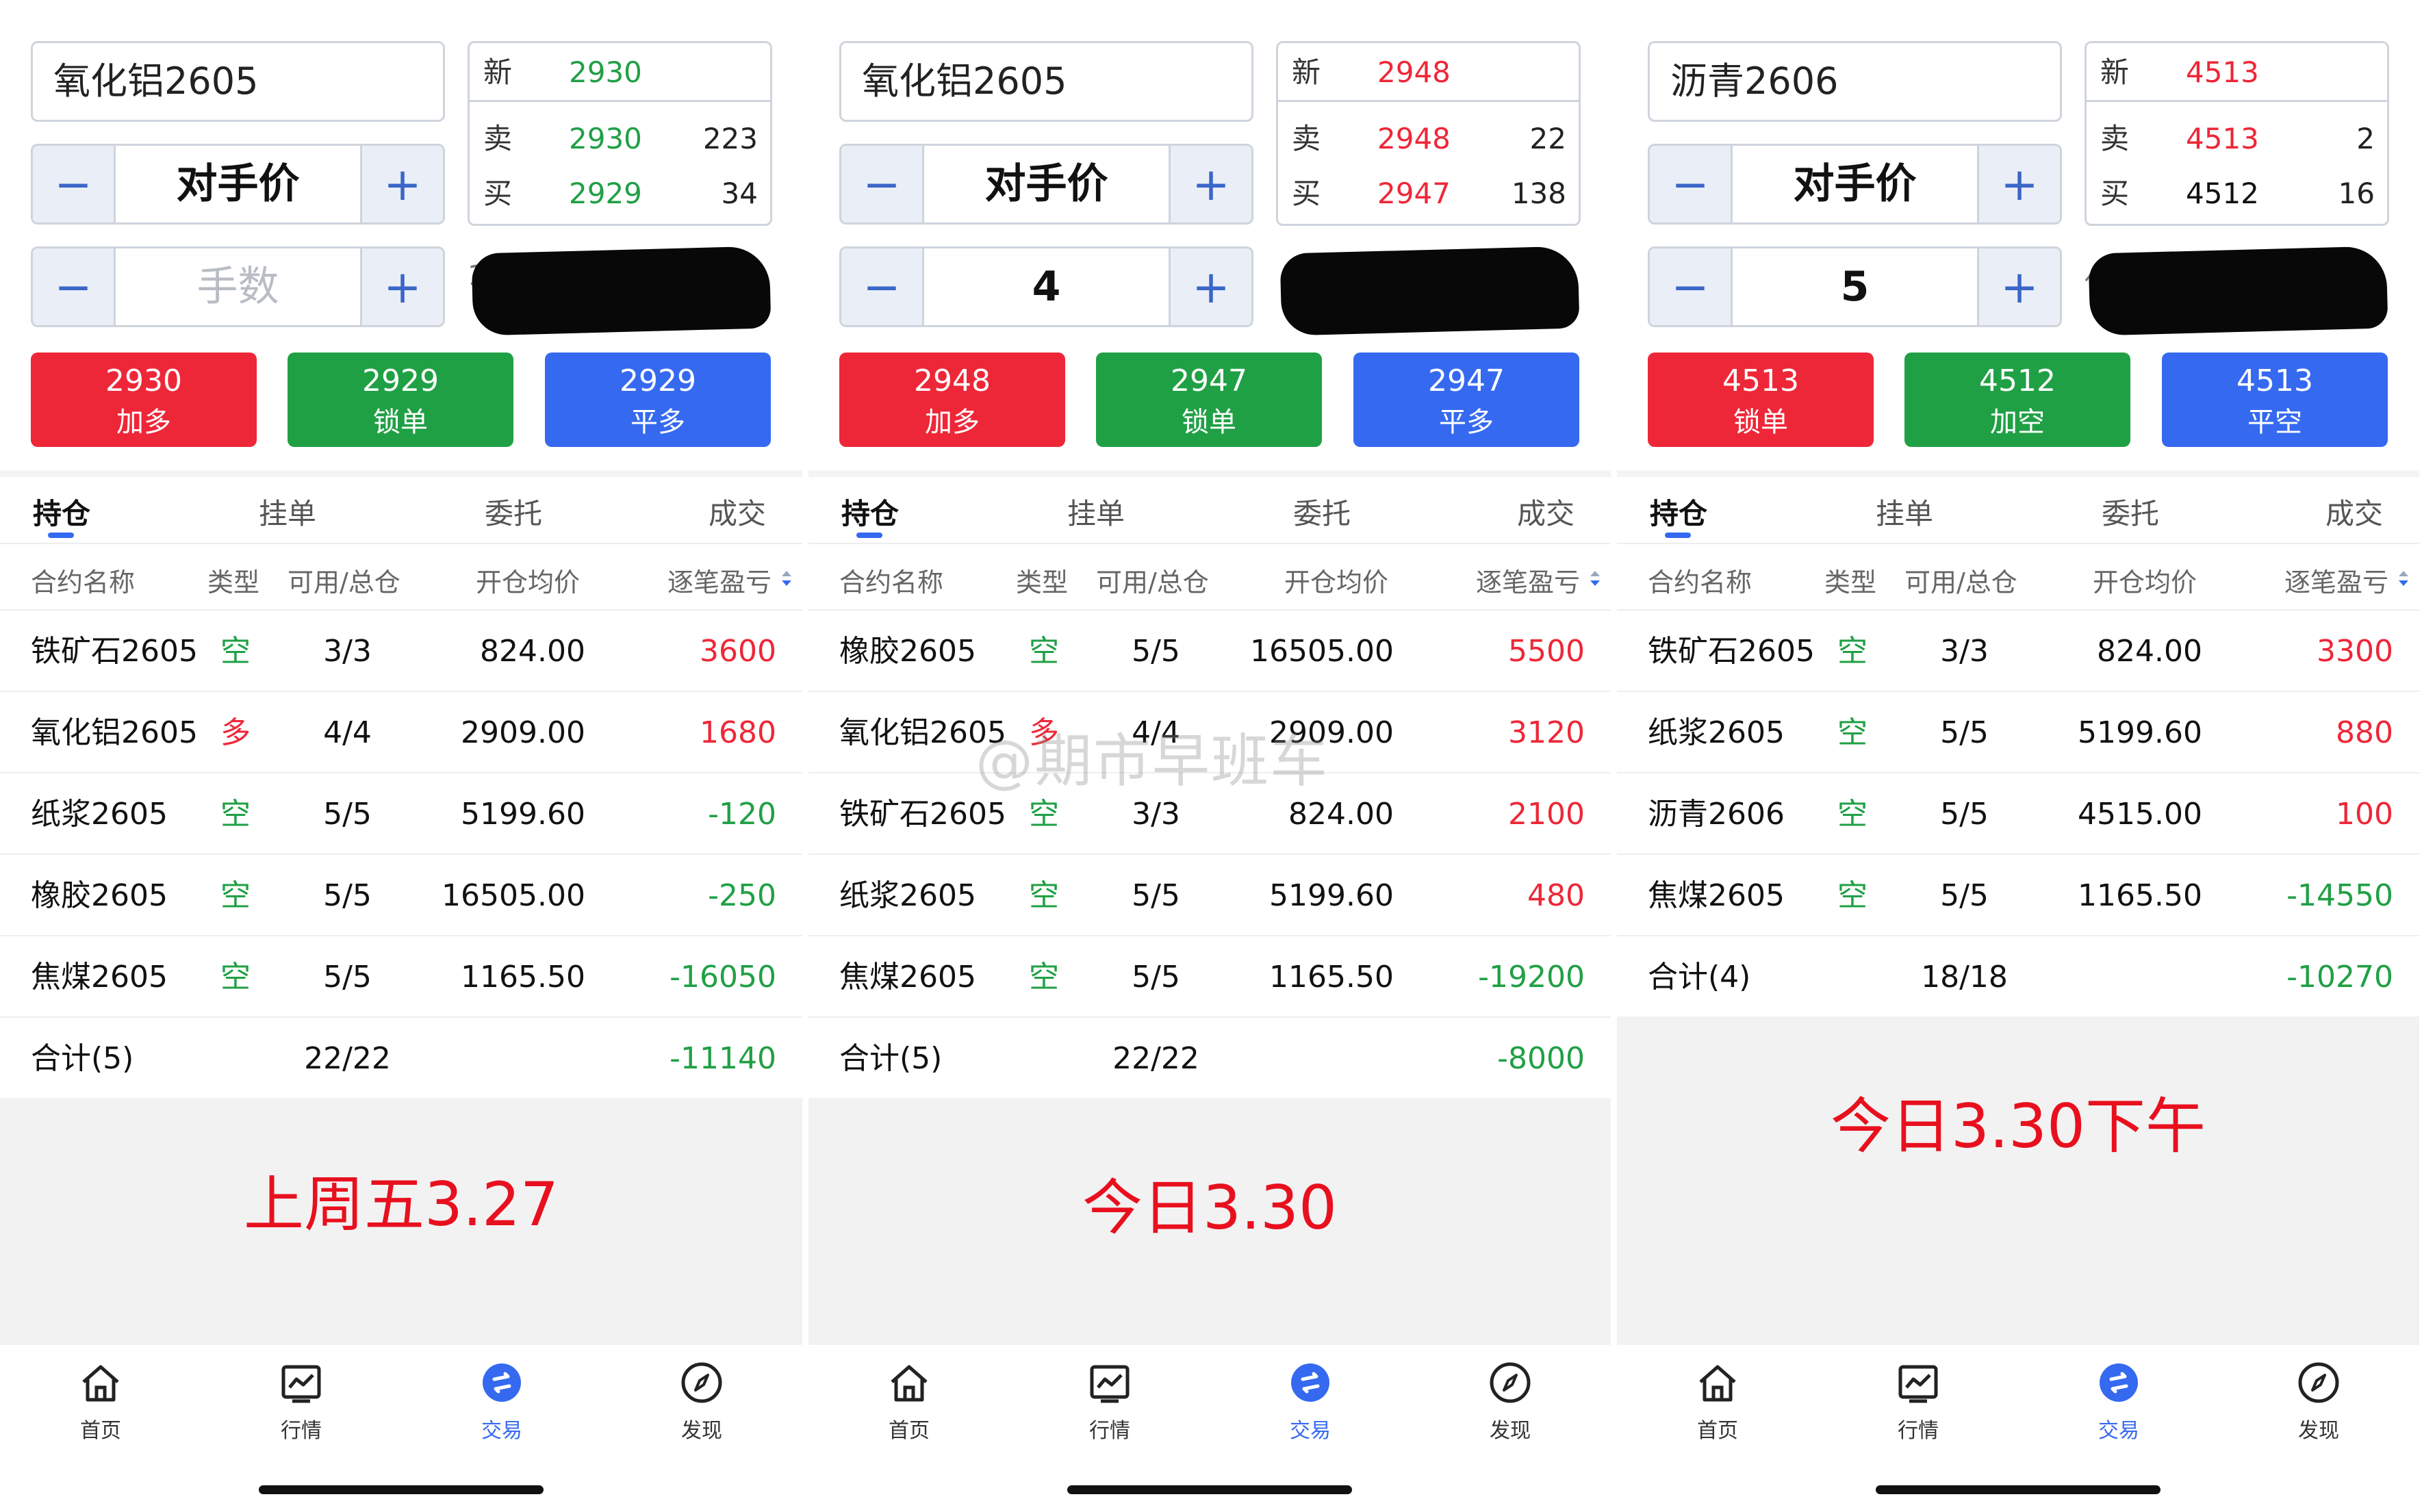  I want to click on chart-icon, so click(1918, 1384).